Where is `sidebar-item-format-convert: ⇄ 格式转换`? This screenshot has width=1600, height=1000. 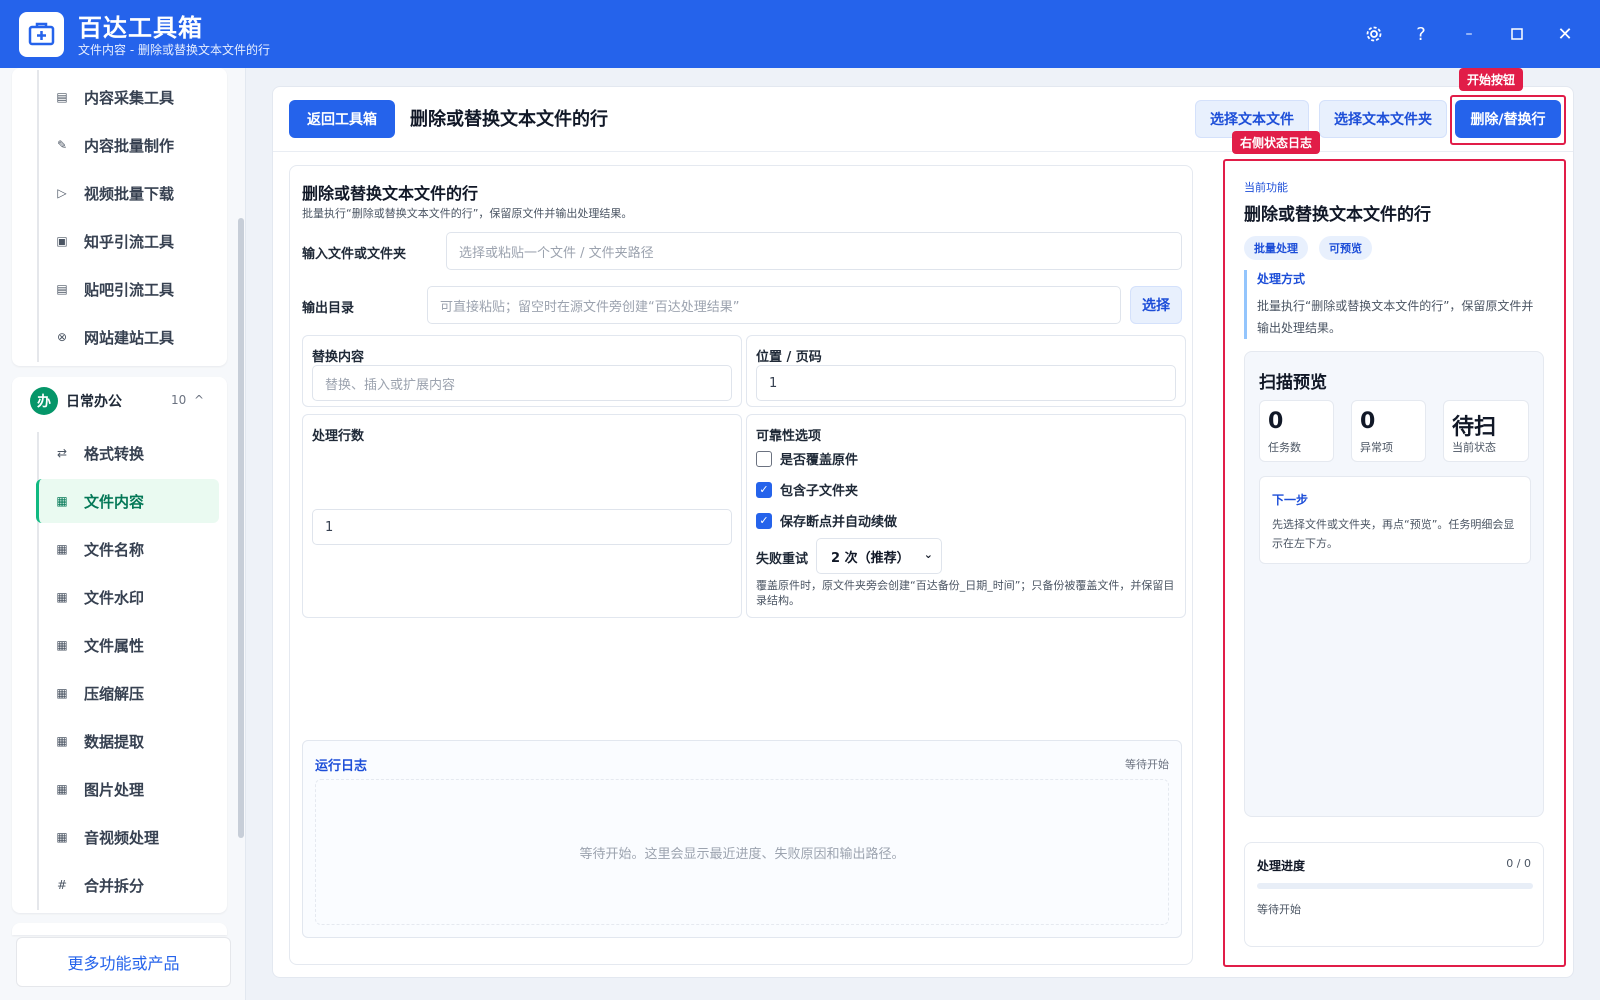
sidebar-item-format-convert: ⇄ 格式转换 is located at coordinates (121, 453).